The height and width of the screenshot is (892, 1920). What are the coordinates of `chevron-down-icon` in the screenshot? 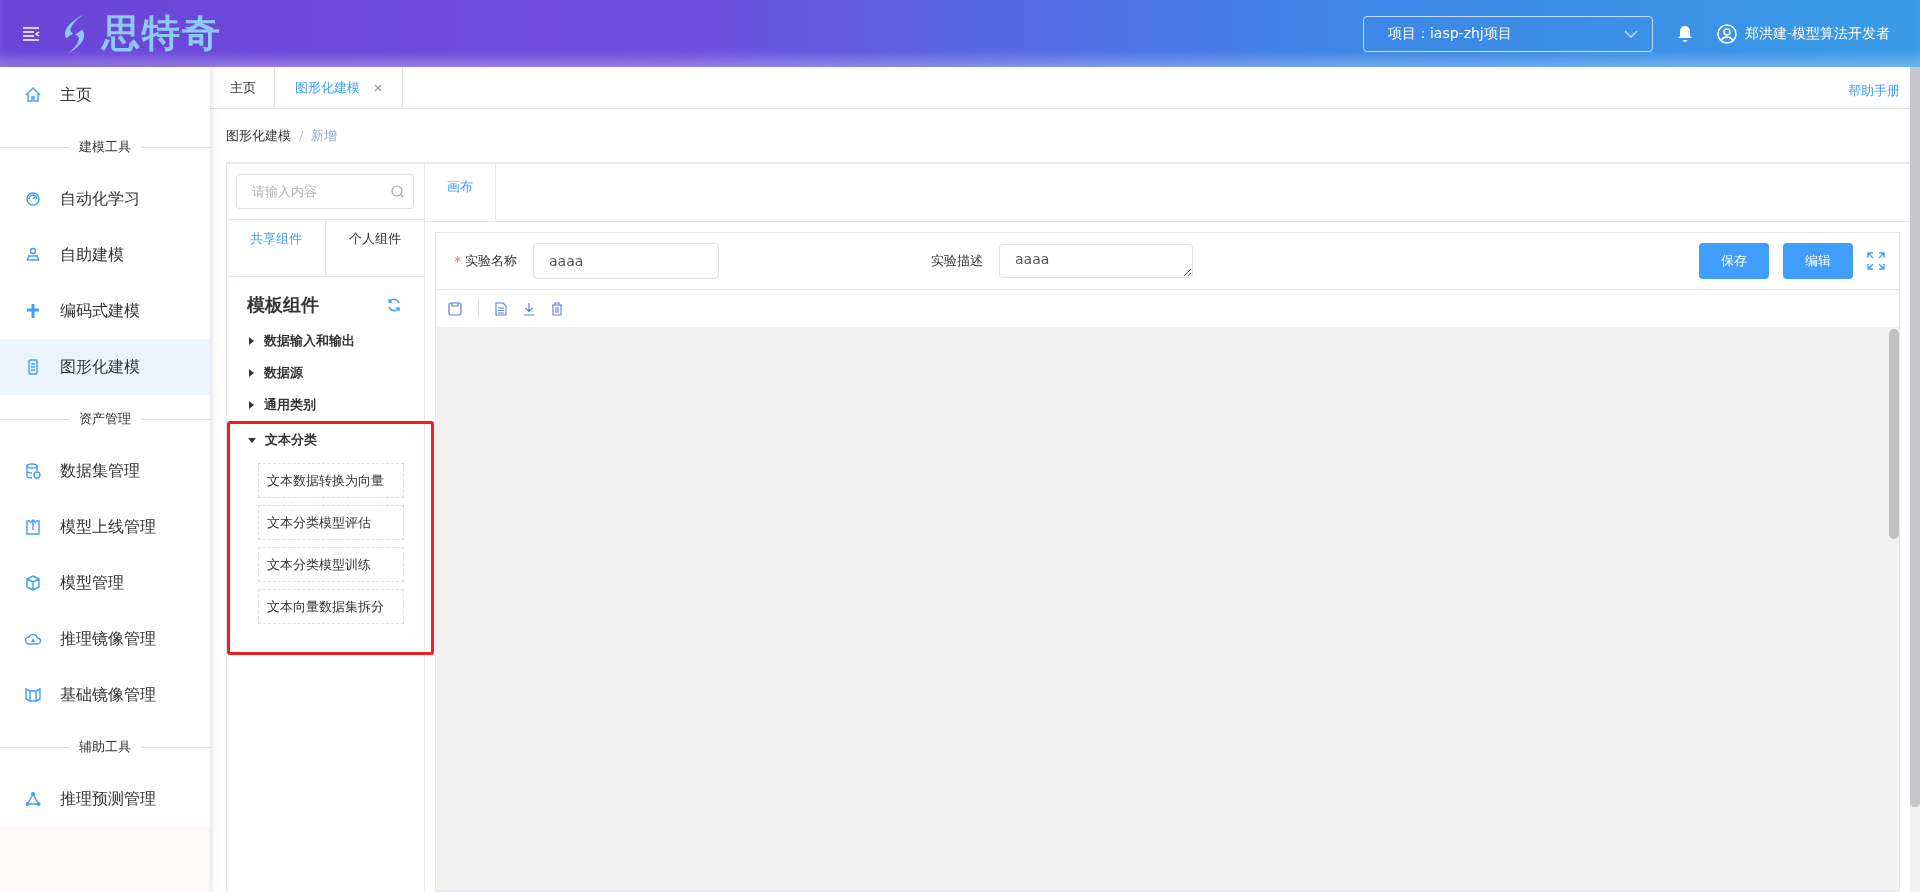 It's located at (1630, 33).